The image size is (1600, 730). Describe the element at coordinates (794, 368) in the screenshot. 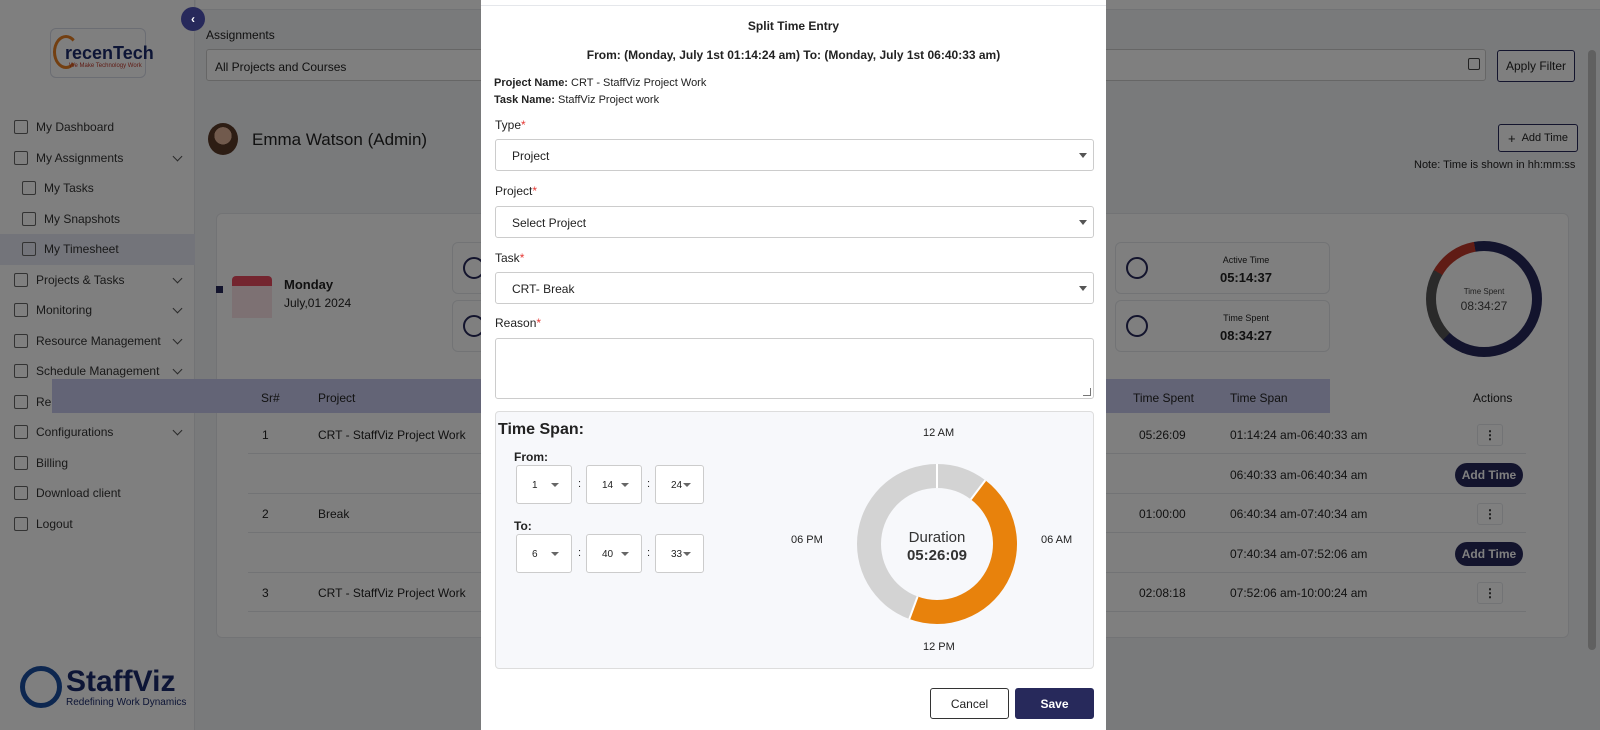

I see `reason-textarea` at that location.